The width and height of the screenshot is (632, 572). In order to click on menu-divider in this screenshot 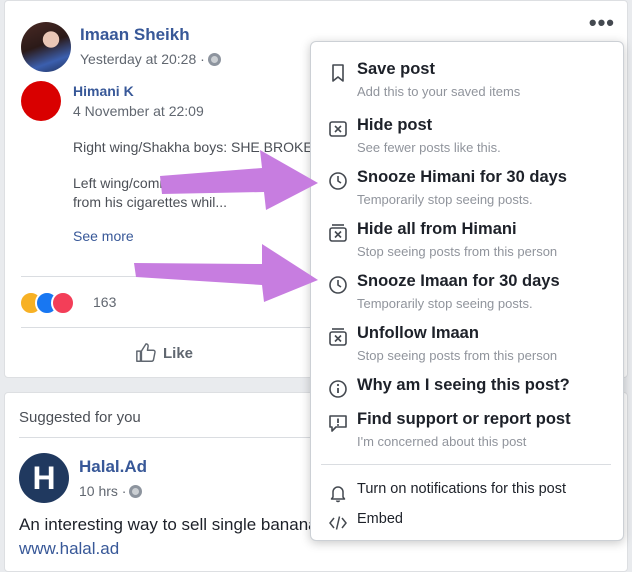, I will do `click(466, 464)`.